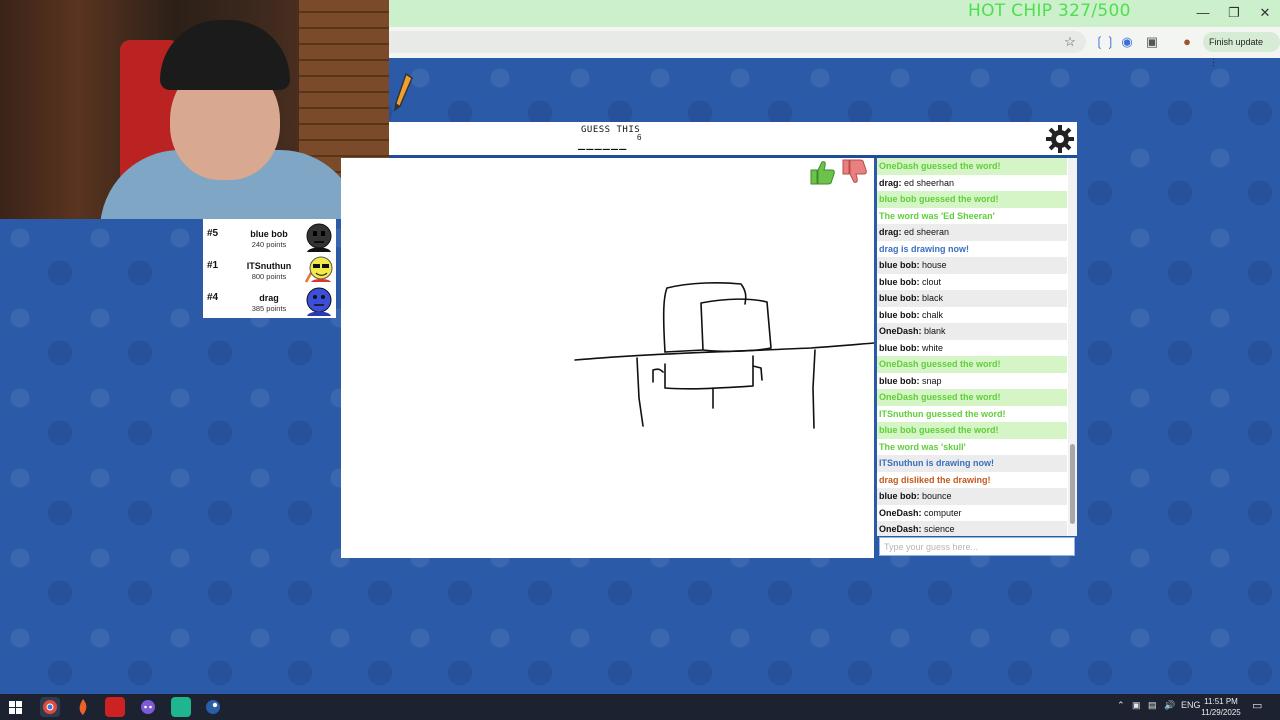 Image resolution: width=1280 pixels, height=720 pixels. What do you see at coordinates (269, 234) in the screenshot?
I see `player-name: blue bob` at bounding box center [269, 234].